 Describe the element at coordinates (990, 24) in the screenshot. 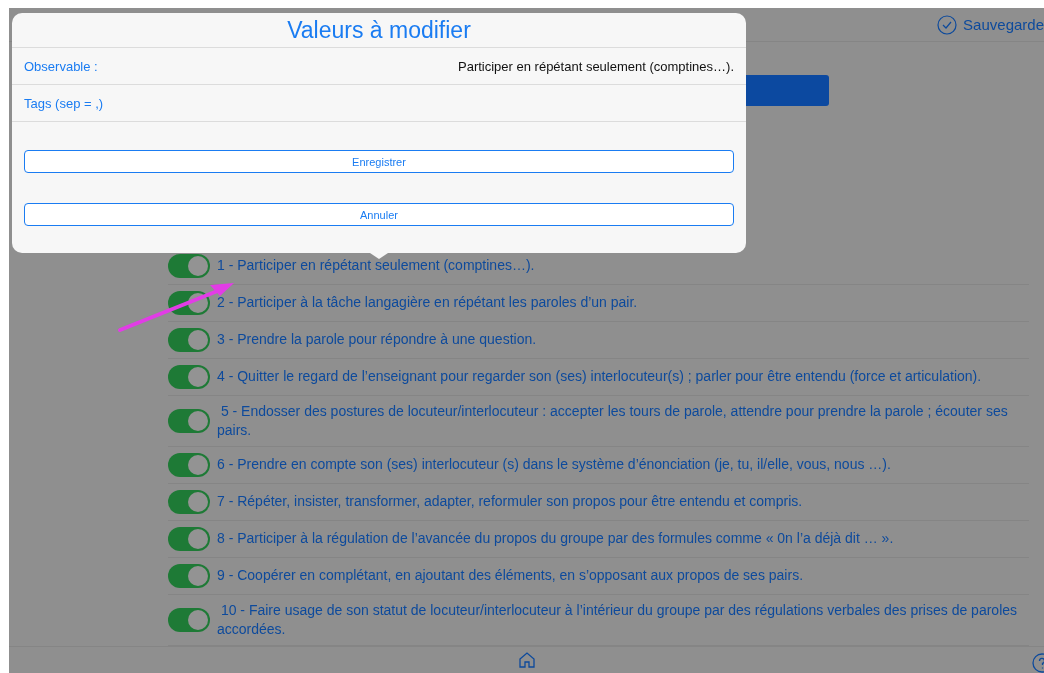

I see `save-button: Sauvegarde` at that location.